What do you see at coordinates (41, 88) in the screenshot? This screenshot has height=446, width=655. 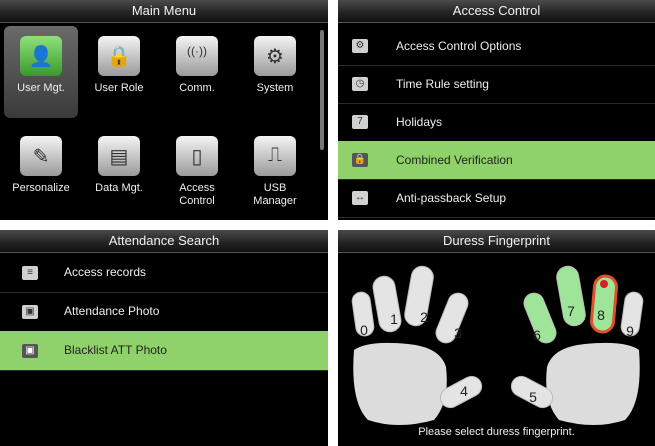 I see `main-menu-item-label: User Mgt.` at bounding box center [41, 88].